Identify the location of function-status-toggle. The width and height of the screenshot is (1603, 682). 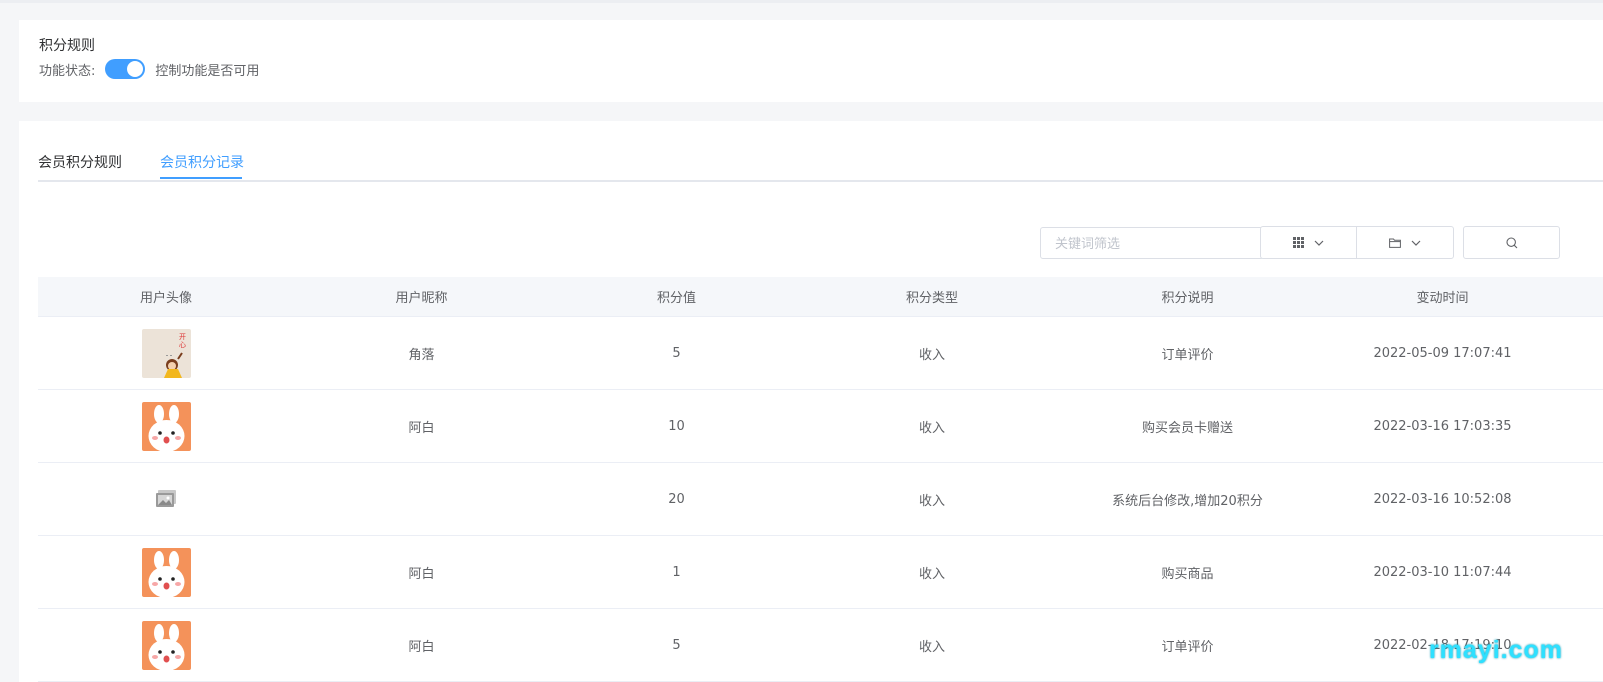
(125, 69).